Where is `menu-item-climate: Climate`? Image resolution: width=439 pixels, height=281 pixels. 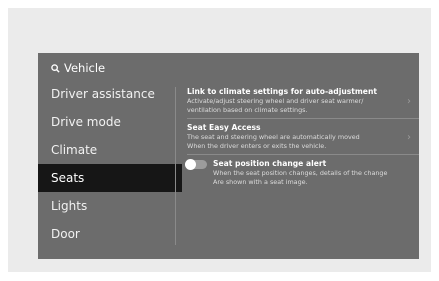 menu-item-climate: Climate is located at coordinates (108, 150).